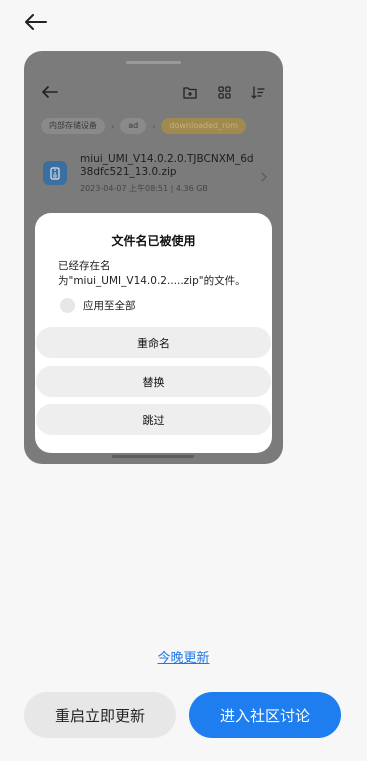 The height and width of the screenshot is (761, 367). Describe the element at coordinates (152, 273) in the screenshot. I see `dialog-message: 已经存在名为"miui_UMI_V14.0.2.....zip"的文件。` at that location.